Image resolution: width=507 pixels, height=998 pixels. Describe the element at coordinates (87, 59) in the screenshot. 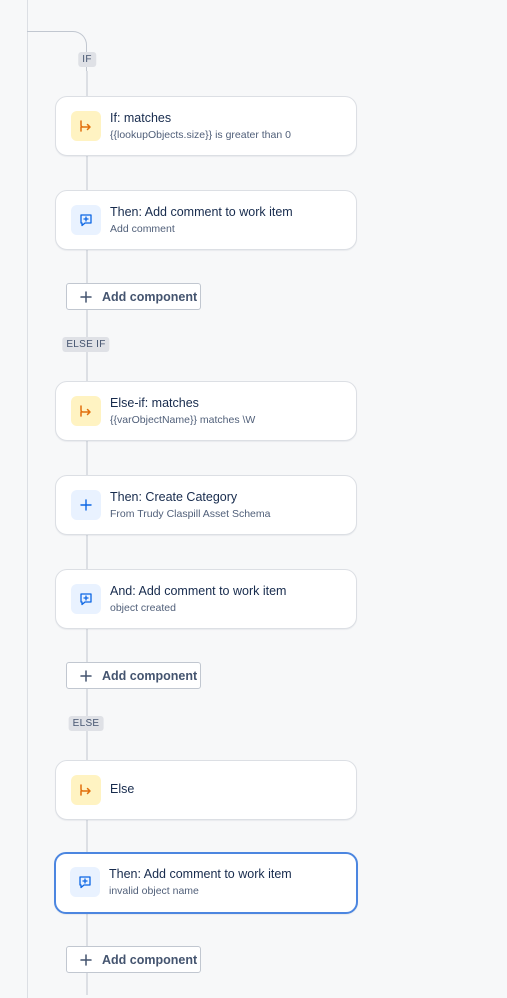

I see `if-branch-label: IF` at that location.